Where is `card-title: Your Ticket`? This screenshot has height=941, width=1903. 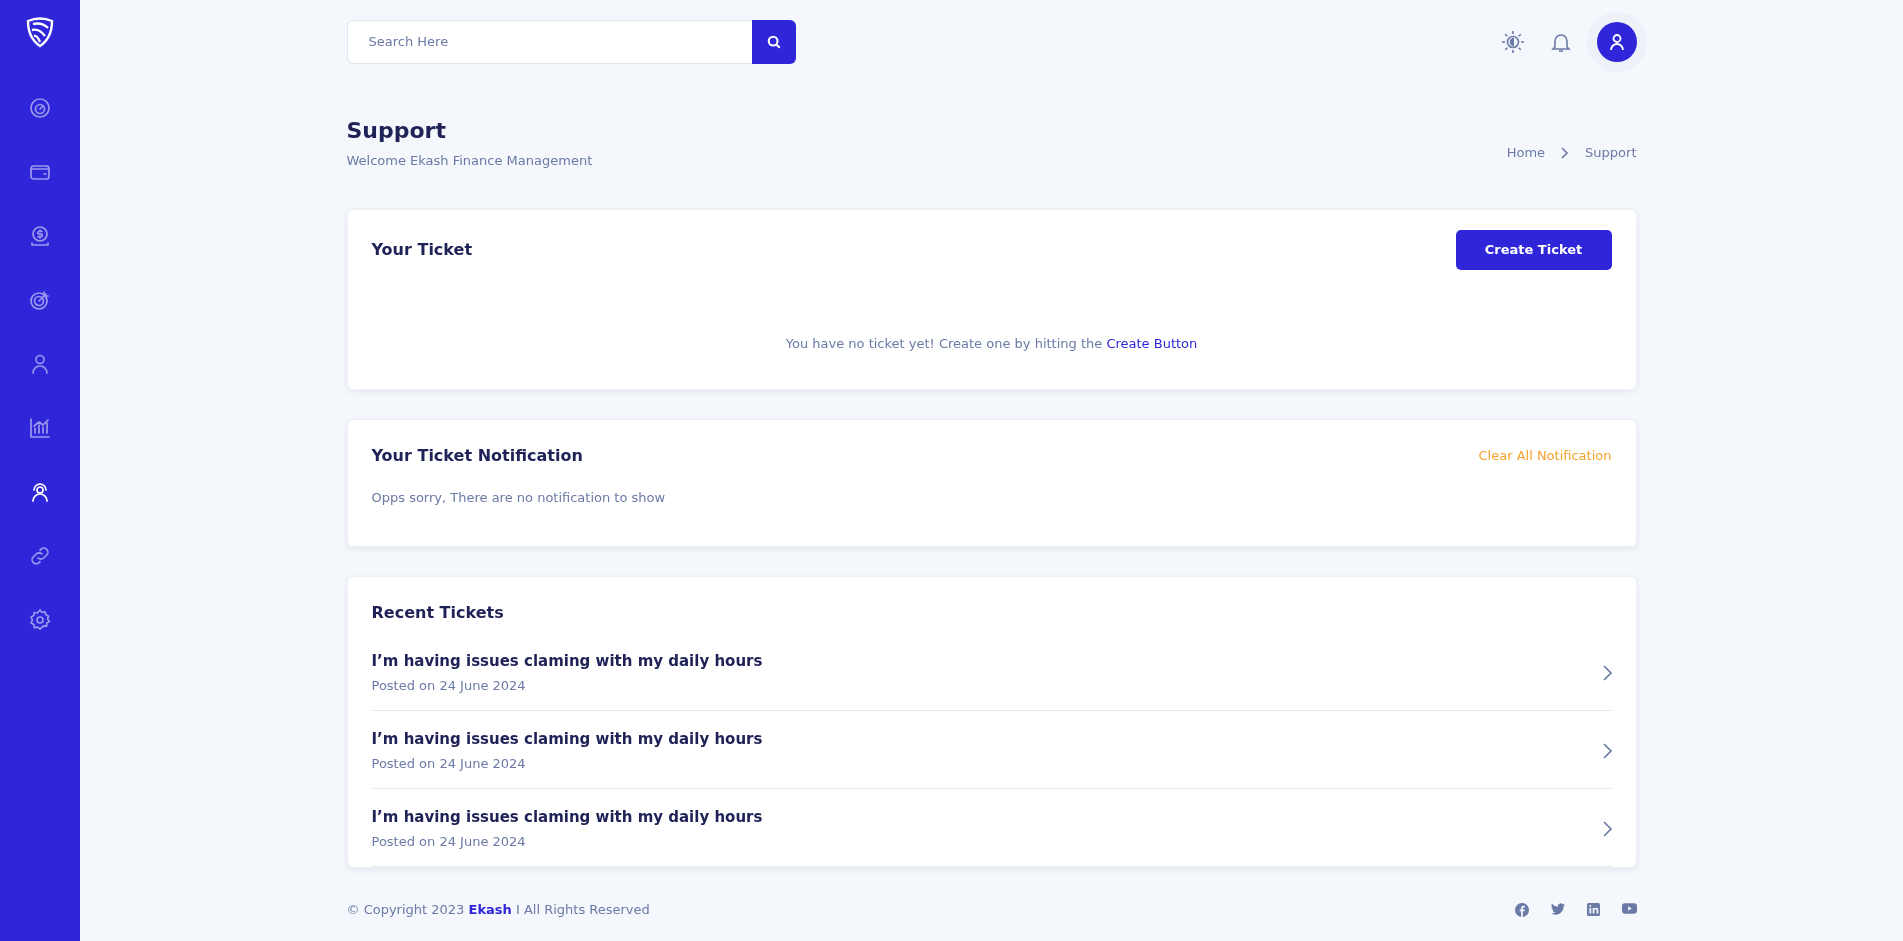 card-title: Your Ticket is located at coordinates (422, 249).